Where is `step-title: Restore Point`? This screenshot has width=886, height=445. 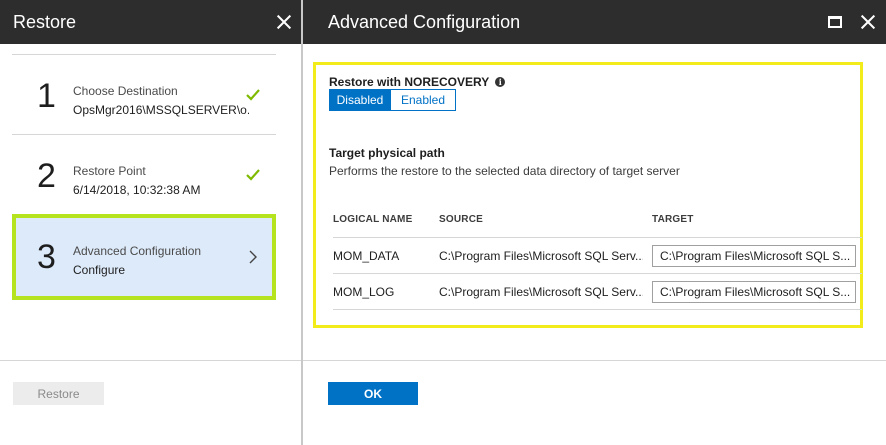
step-title: Restore Point is located at coordinates (109, 171).